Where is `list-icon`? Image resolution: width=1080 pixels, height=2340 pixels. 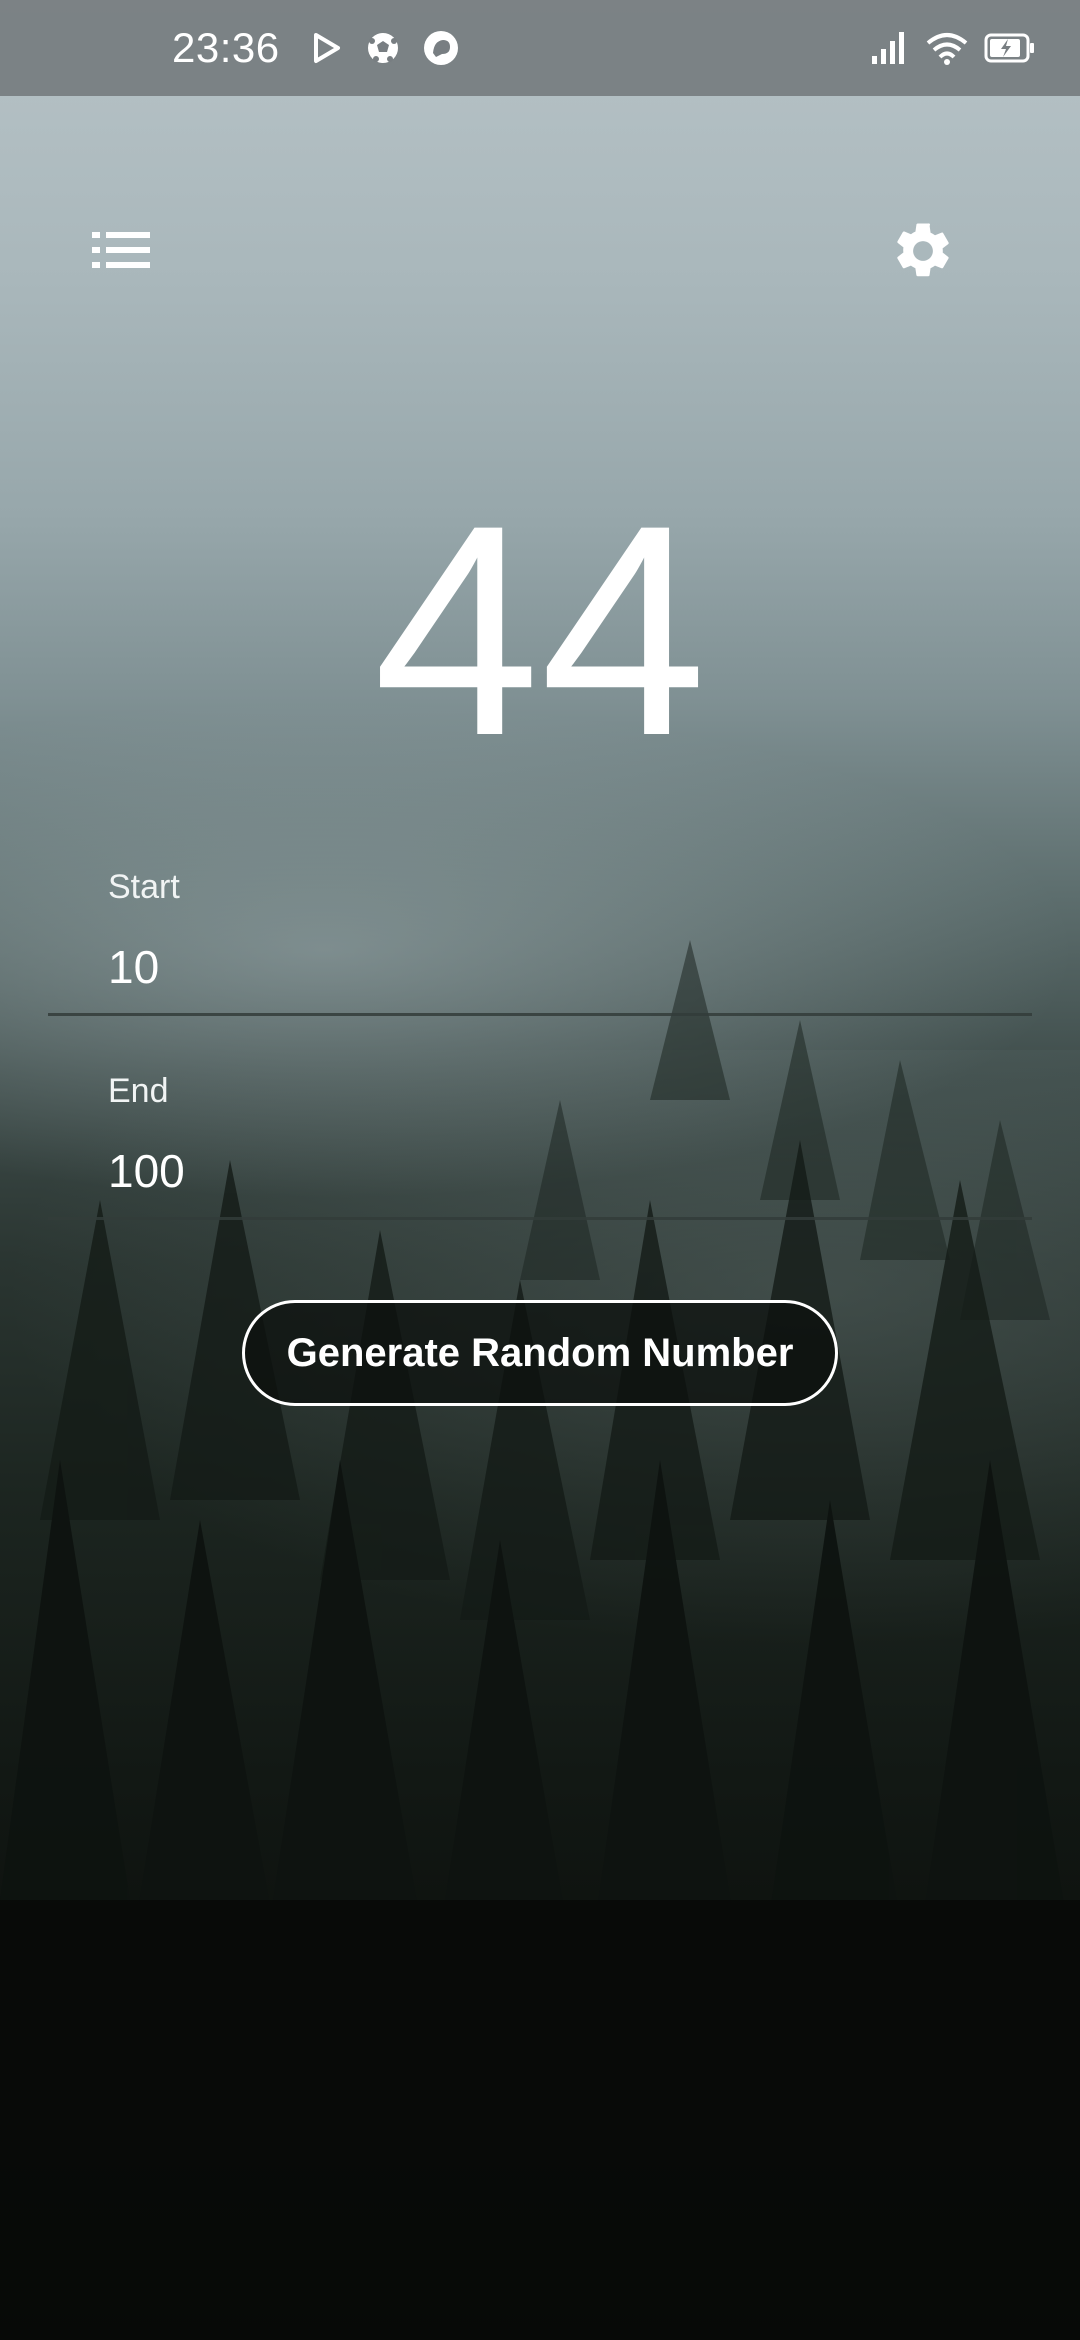 list-icon is located at coordinates (121, 250).